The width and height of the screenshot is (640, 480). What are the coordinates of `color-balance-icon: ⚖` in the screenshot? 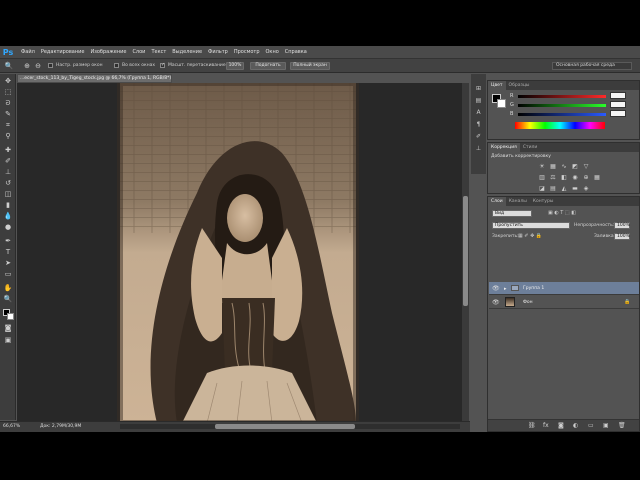 It's located at (553, 178).